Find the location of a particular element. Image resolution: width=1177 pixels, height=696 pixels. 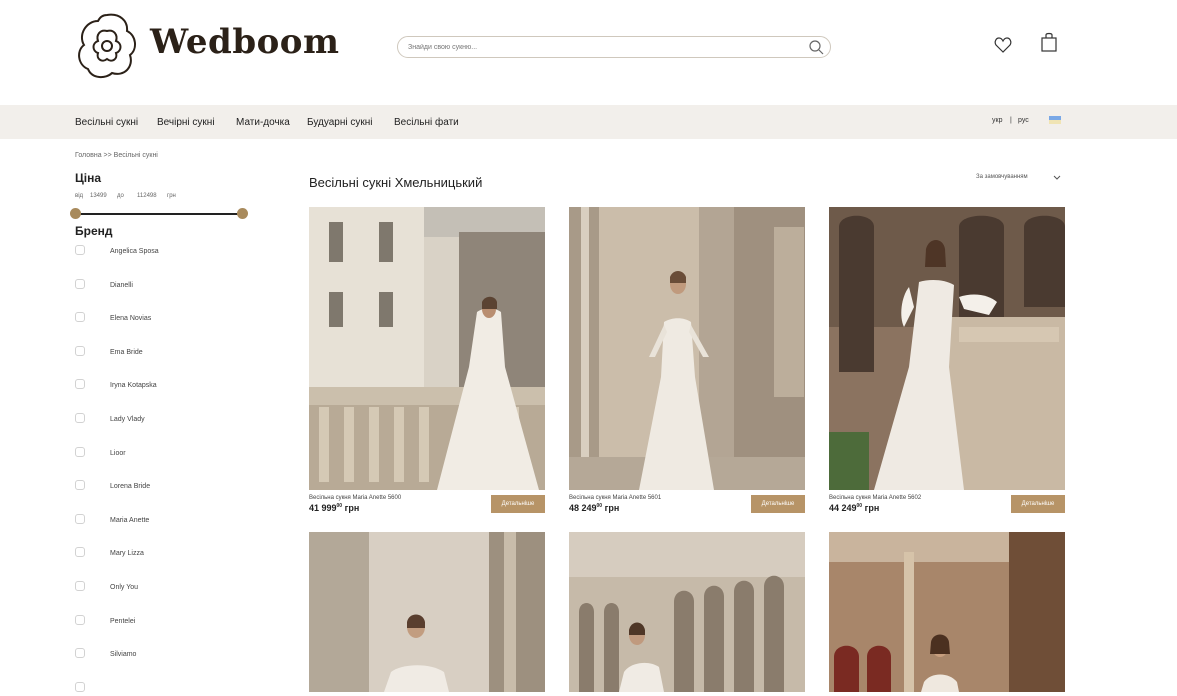

flag-icon is located at coordinates (1055, 120).